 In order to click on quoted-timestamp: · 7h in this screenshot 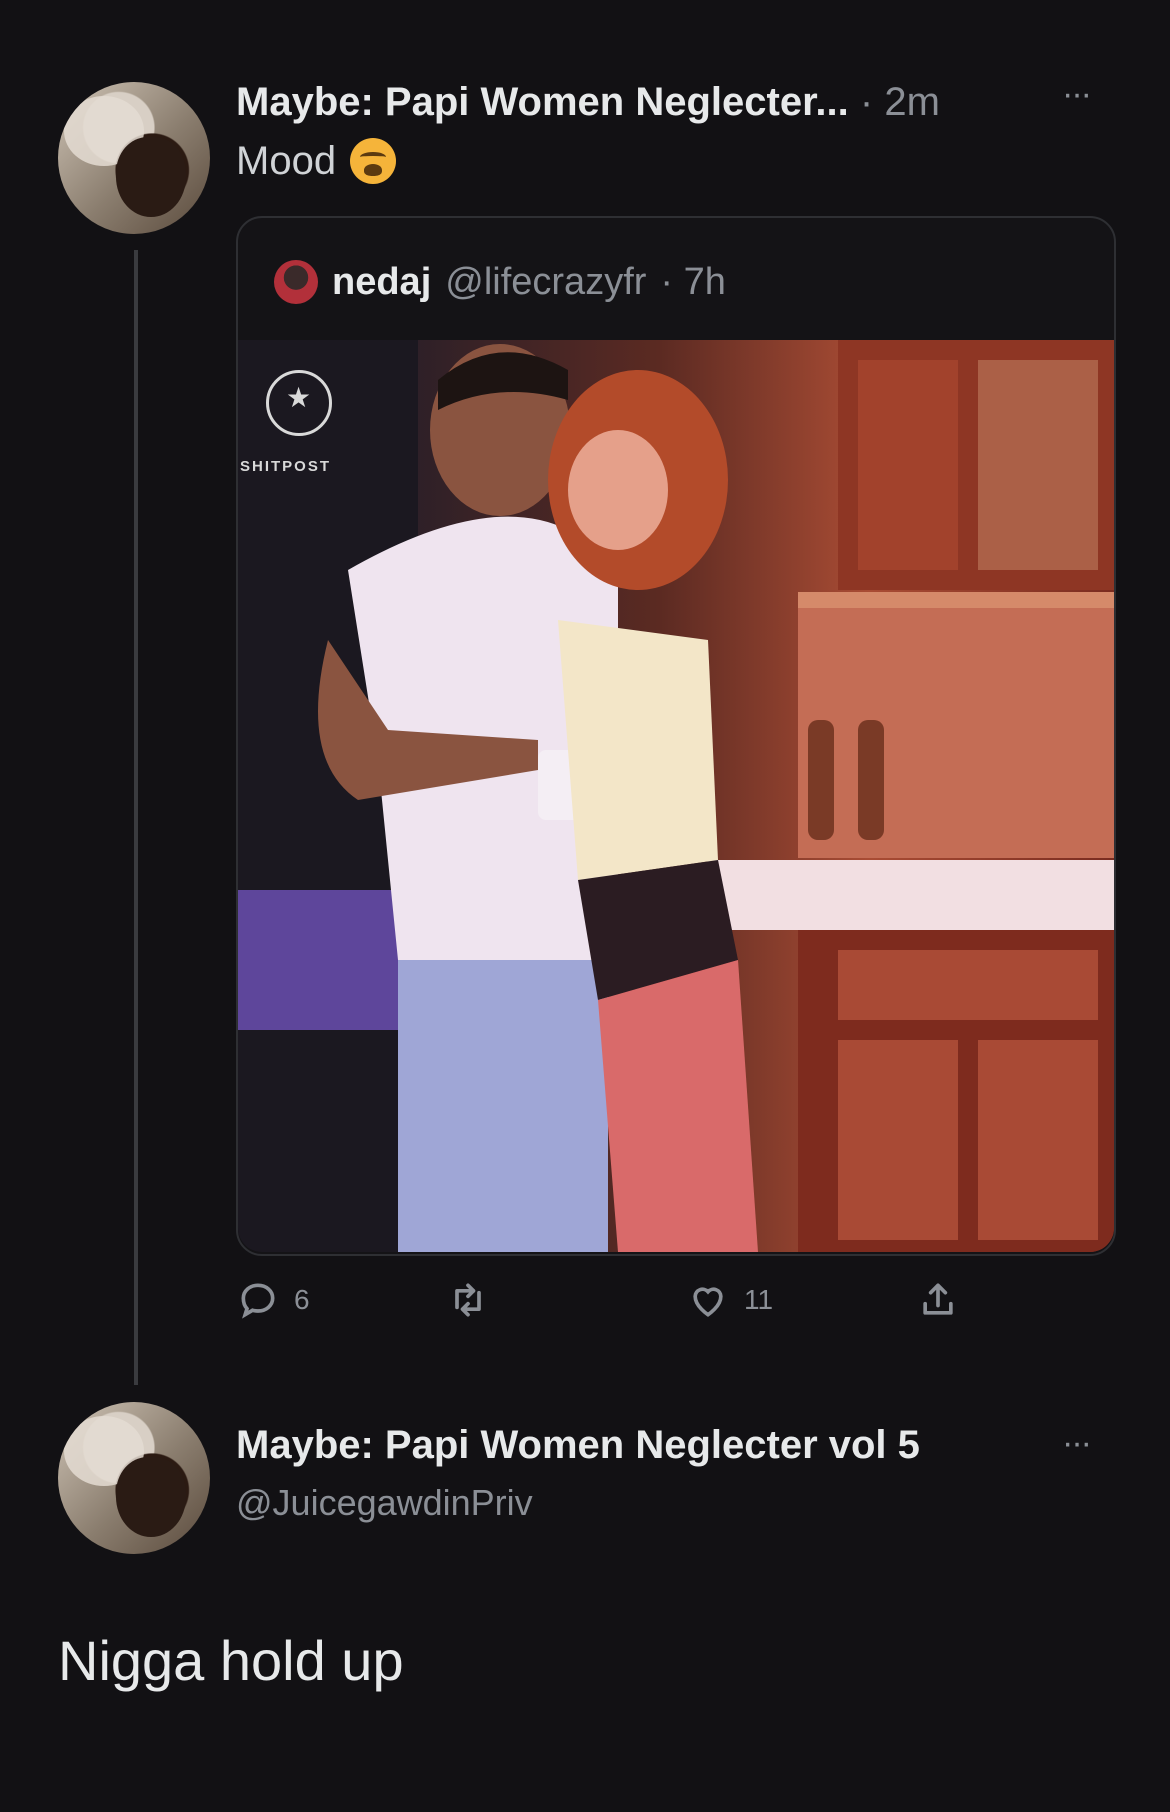, I will do `click(693, 281)`.